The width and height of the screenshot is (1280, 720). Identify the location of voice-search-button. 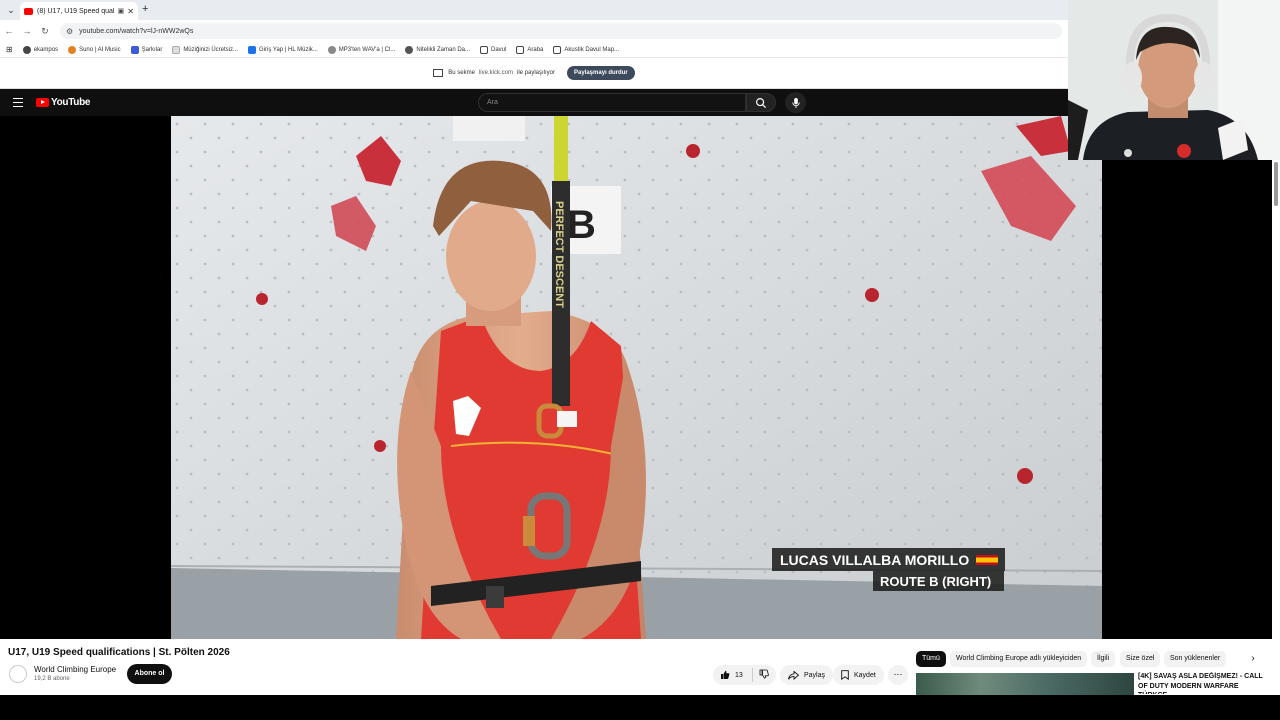
(795, 102).